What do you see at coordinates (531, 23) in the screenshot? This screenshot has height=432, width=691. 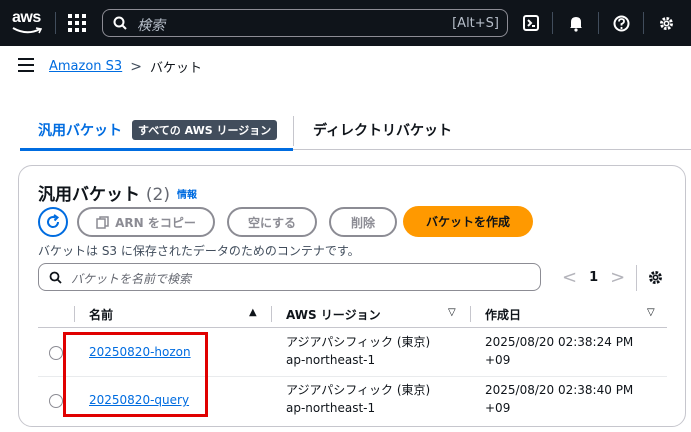 I see `cloudshell-icon` at bounding box center [531, 23].